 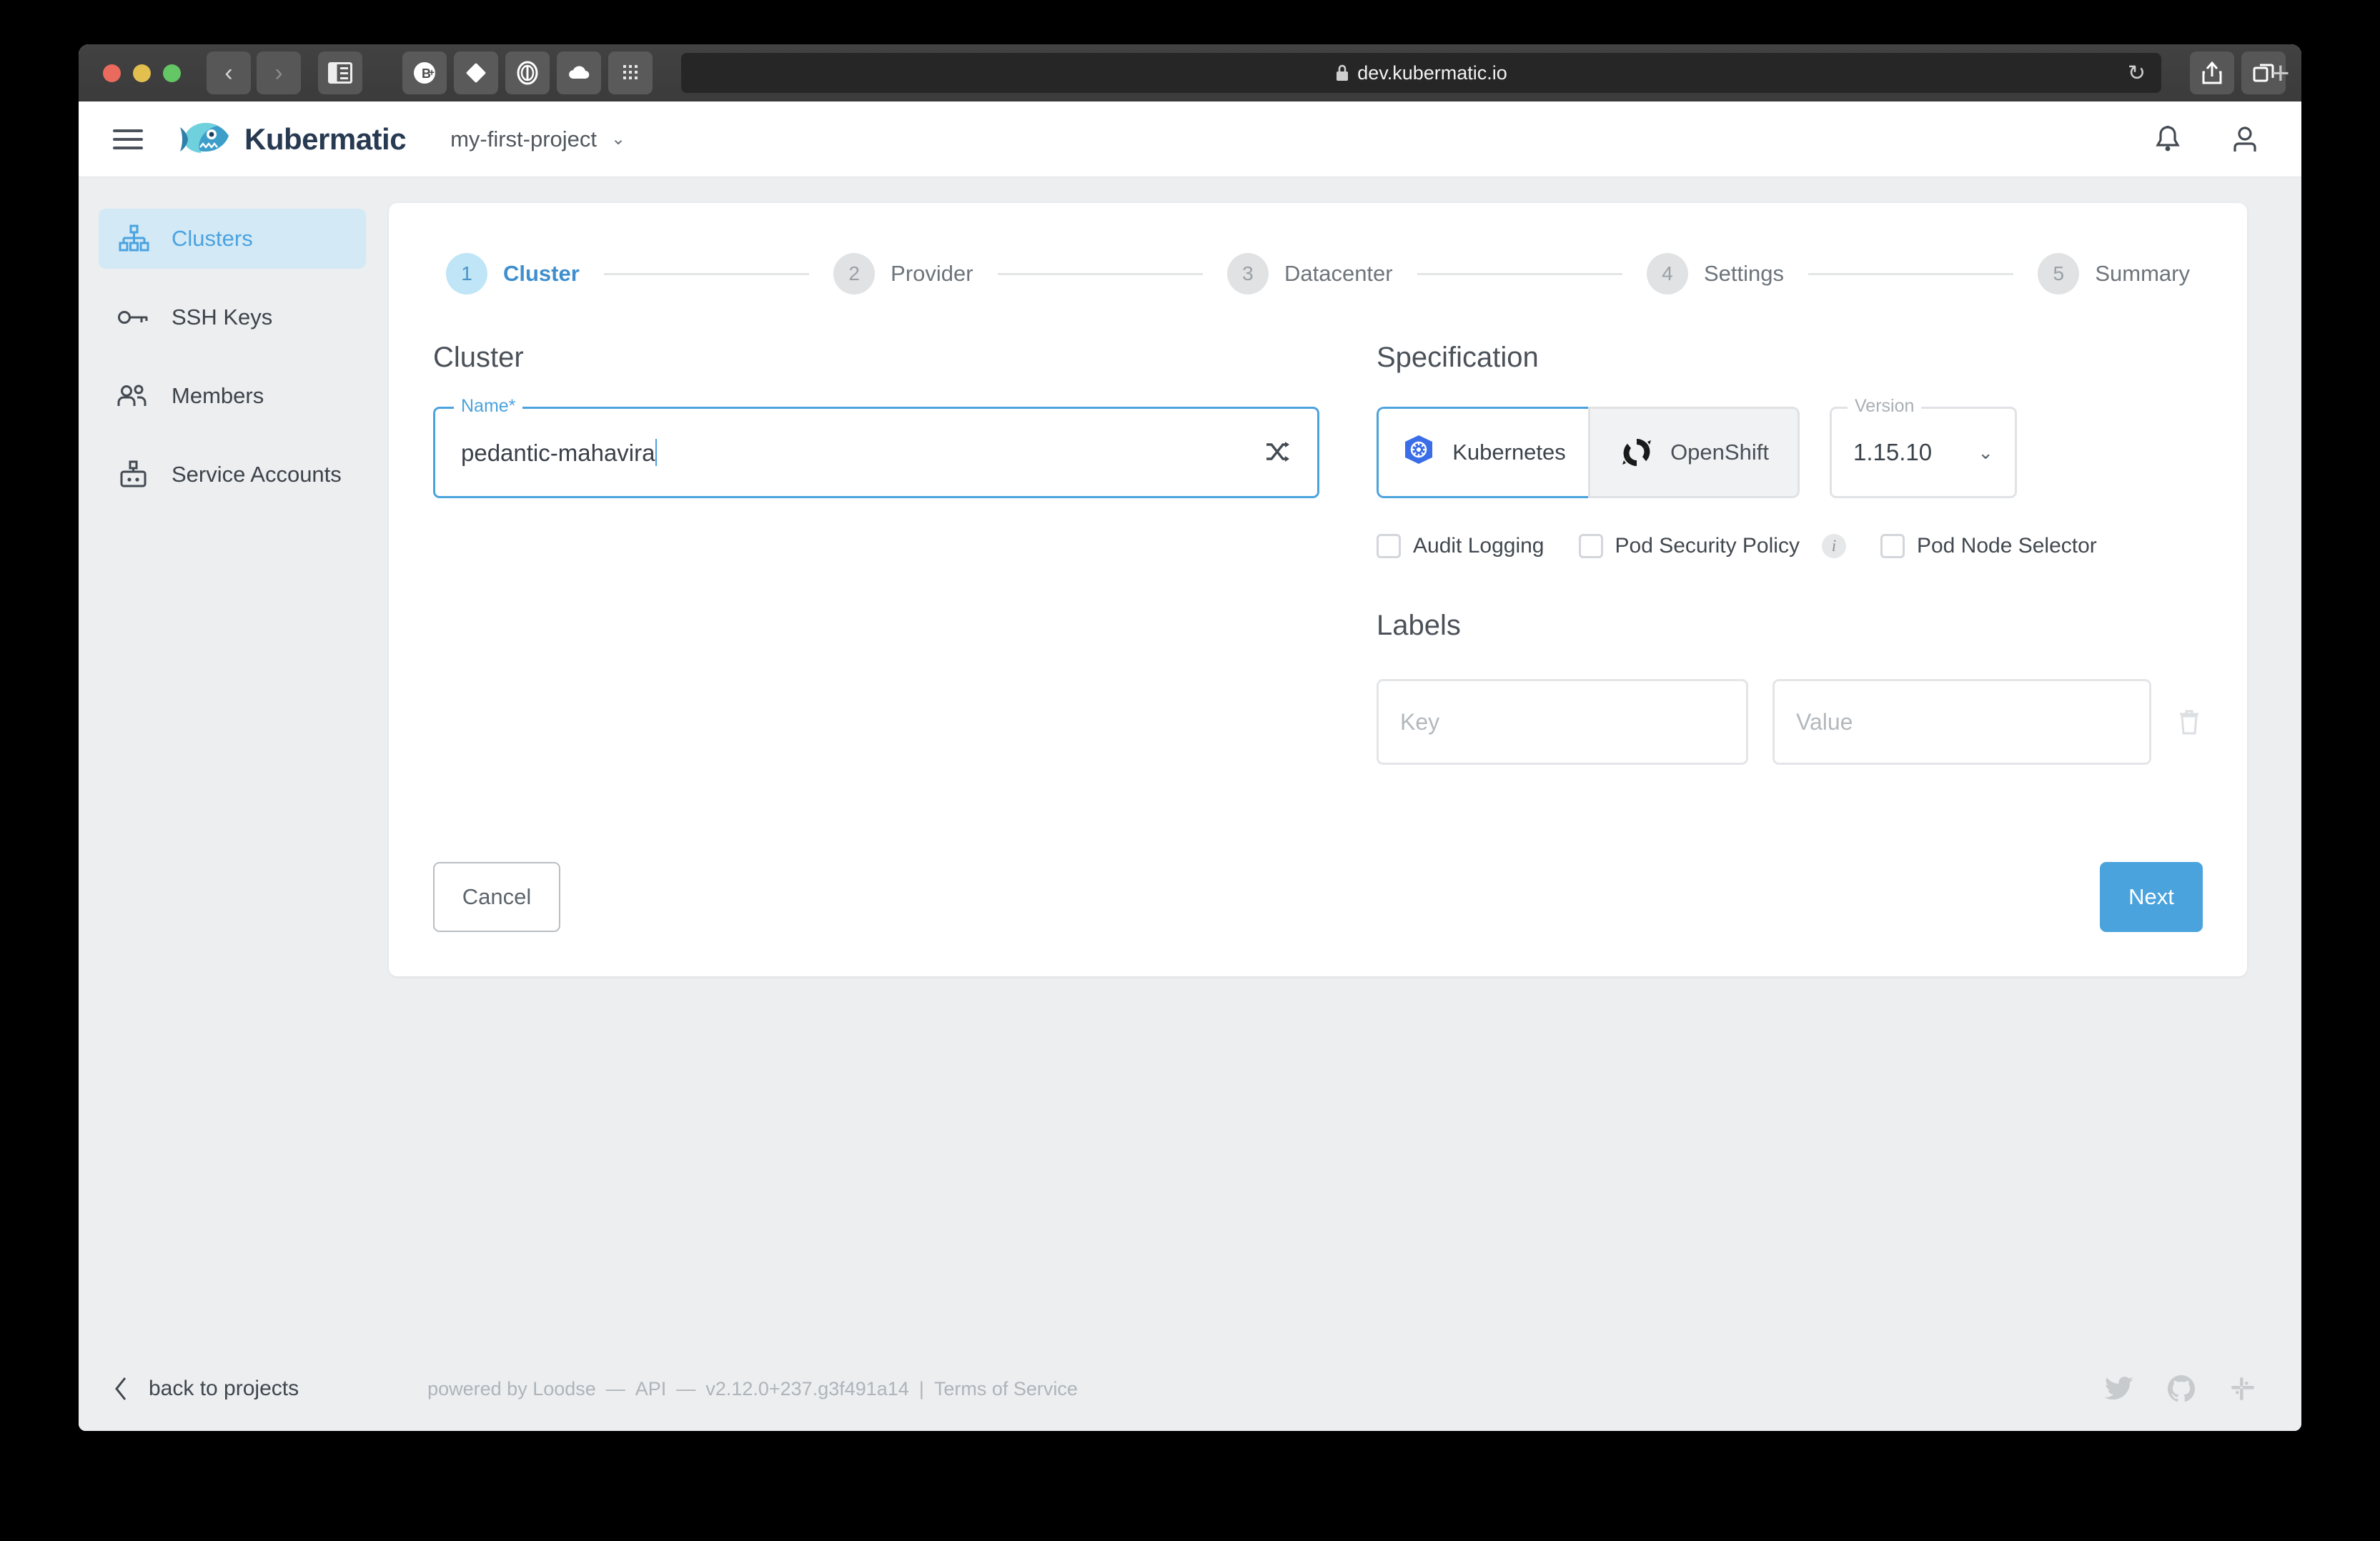 What do you see at coordinates (212, 239) in the screenshot?
I see `sidebar-item-label: Clusters` at bounding box center [212, 239].